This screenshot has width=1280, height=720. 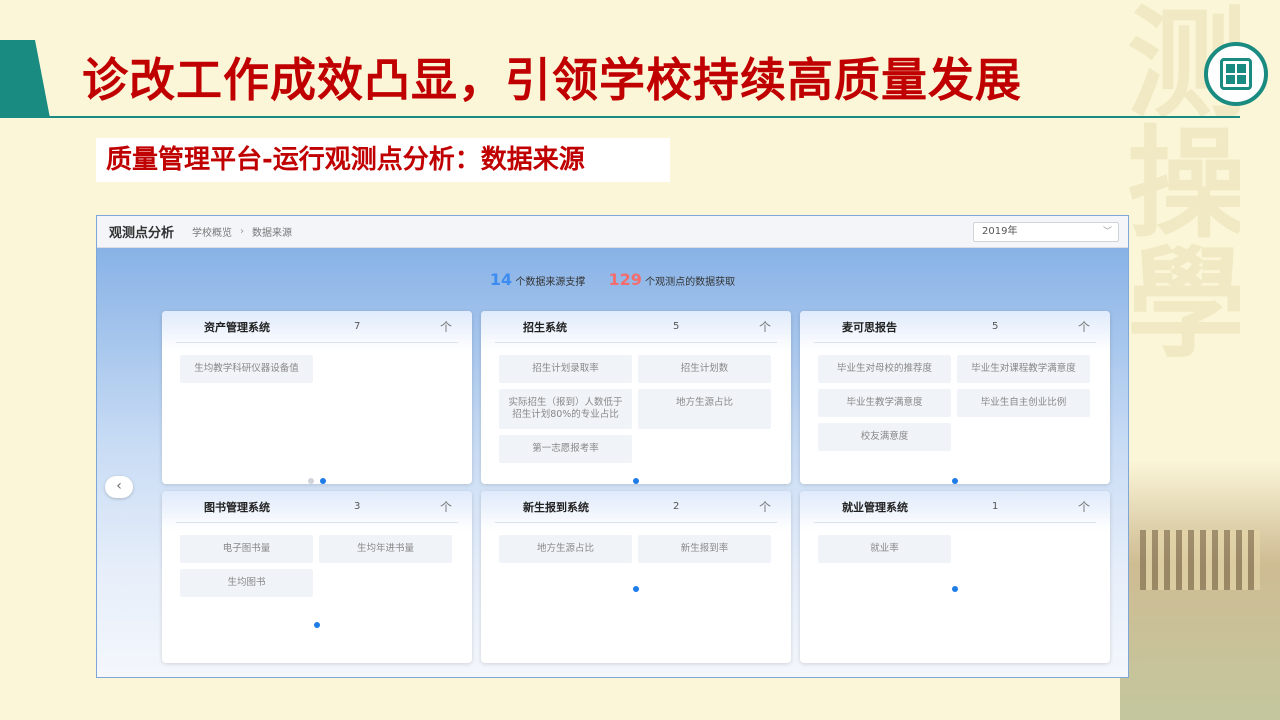 I want to click on background-campus-image, so click(x=1200, y=590).